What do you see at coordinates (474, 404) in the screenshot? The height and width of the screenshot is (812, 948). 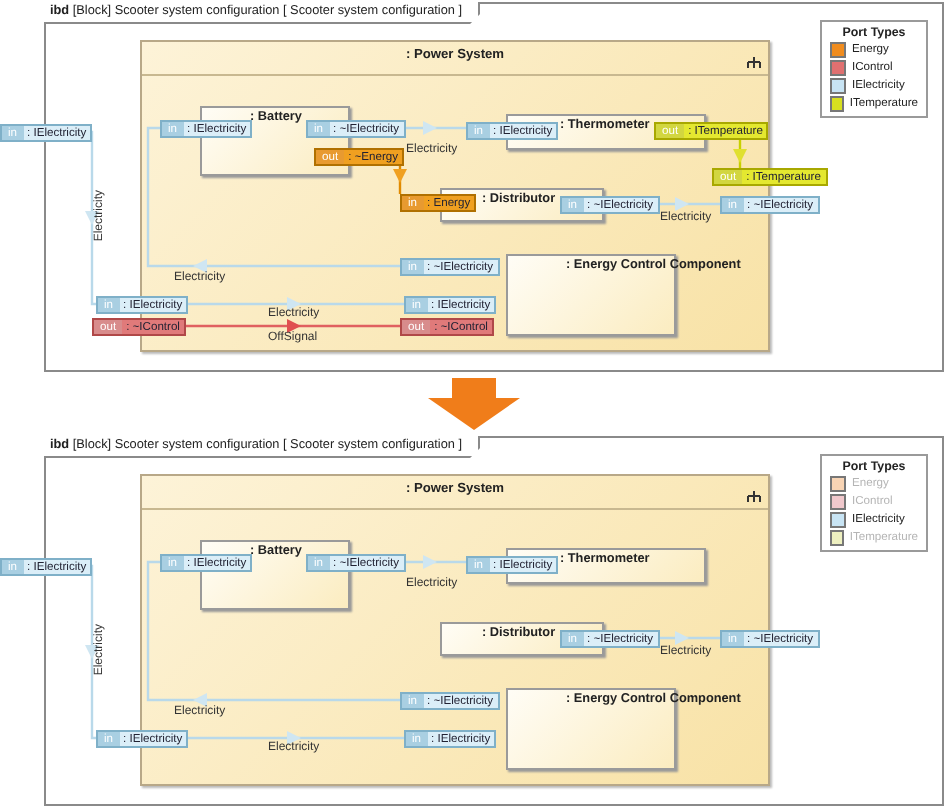 I see `down-arrow` at bounding box center [474, 404].